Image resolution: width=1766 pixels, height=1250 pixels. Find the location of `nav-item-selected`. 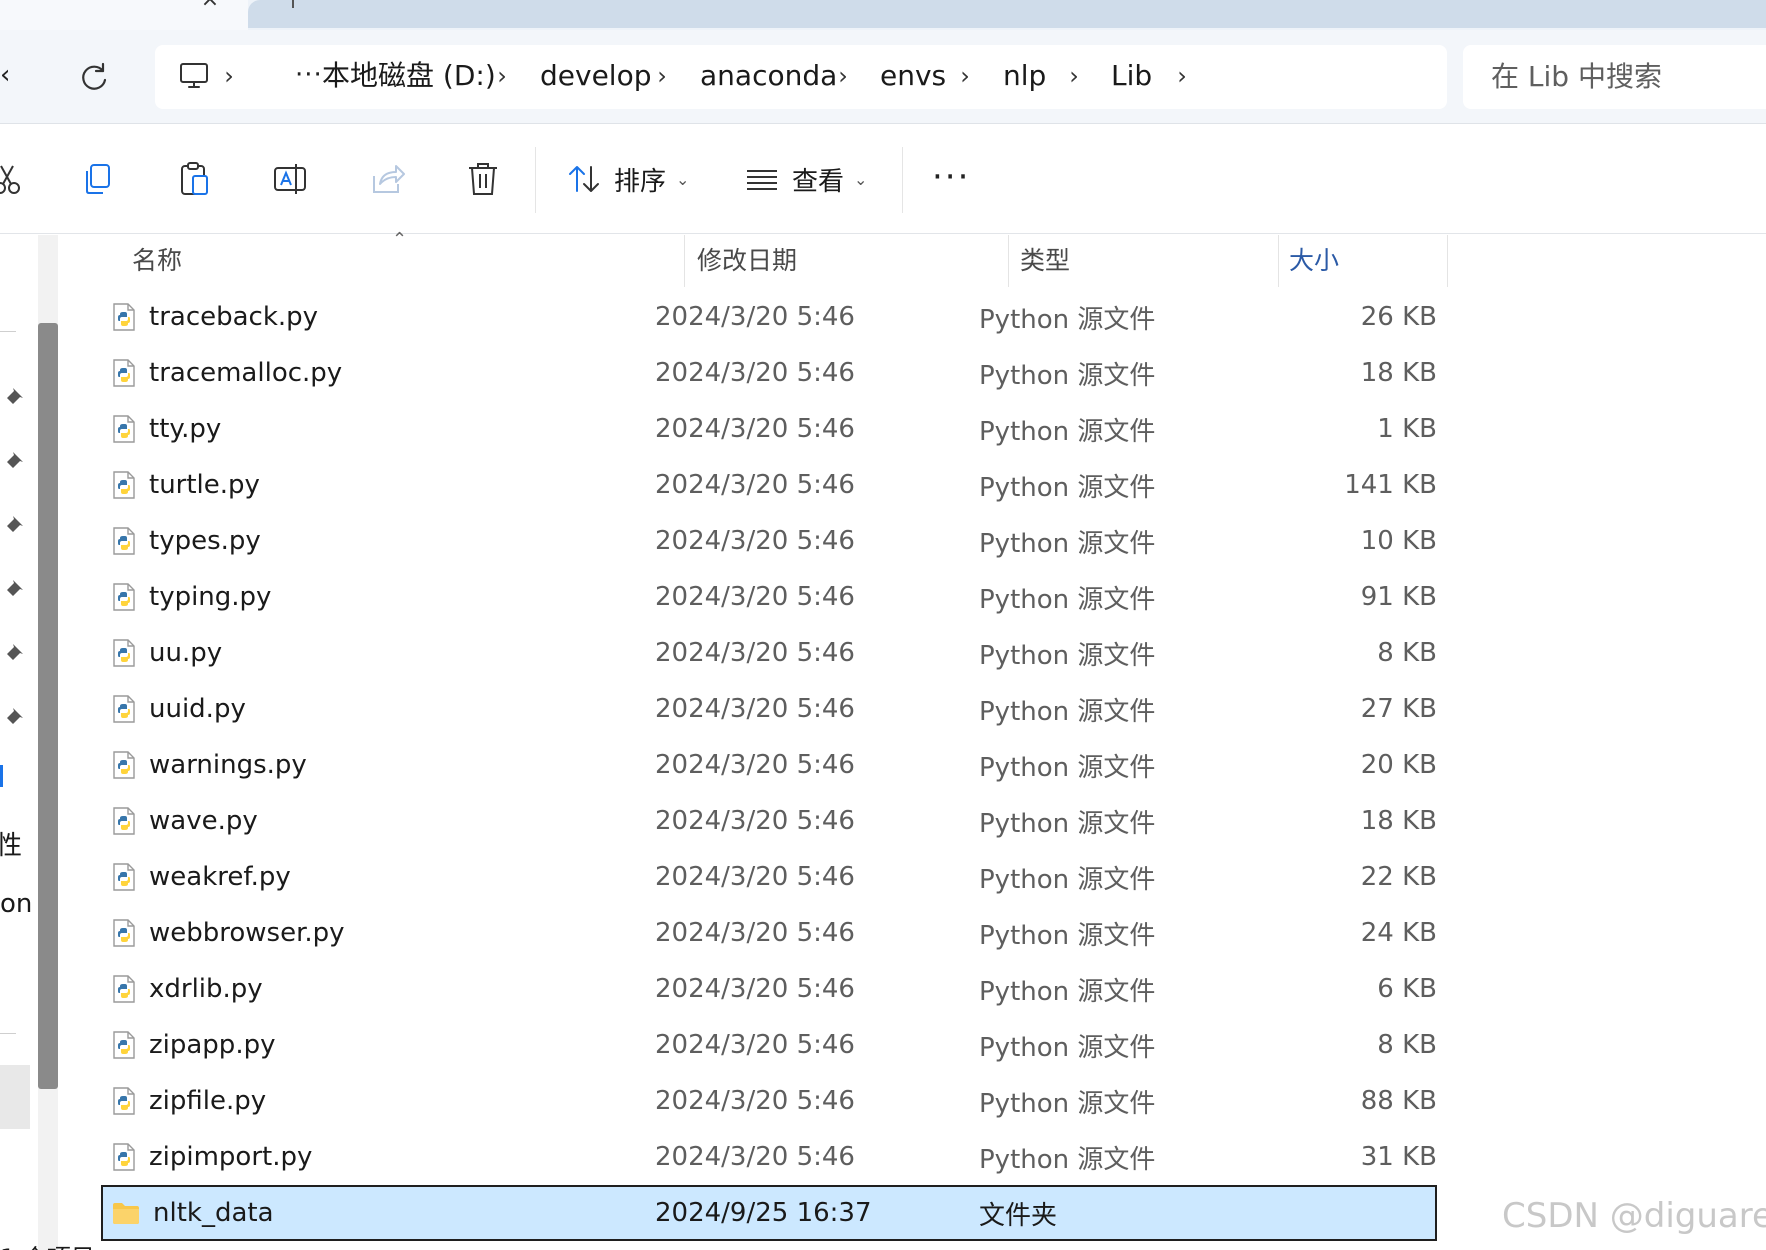

nav-item-selected is located at coordinates (15, 1097).